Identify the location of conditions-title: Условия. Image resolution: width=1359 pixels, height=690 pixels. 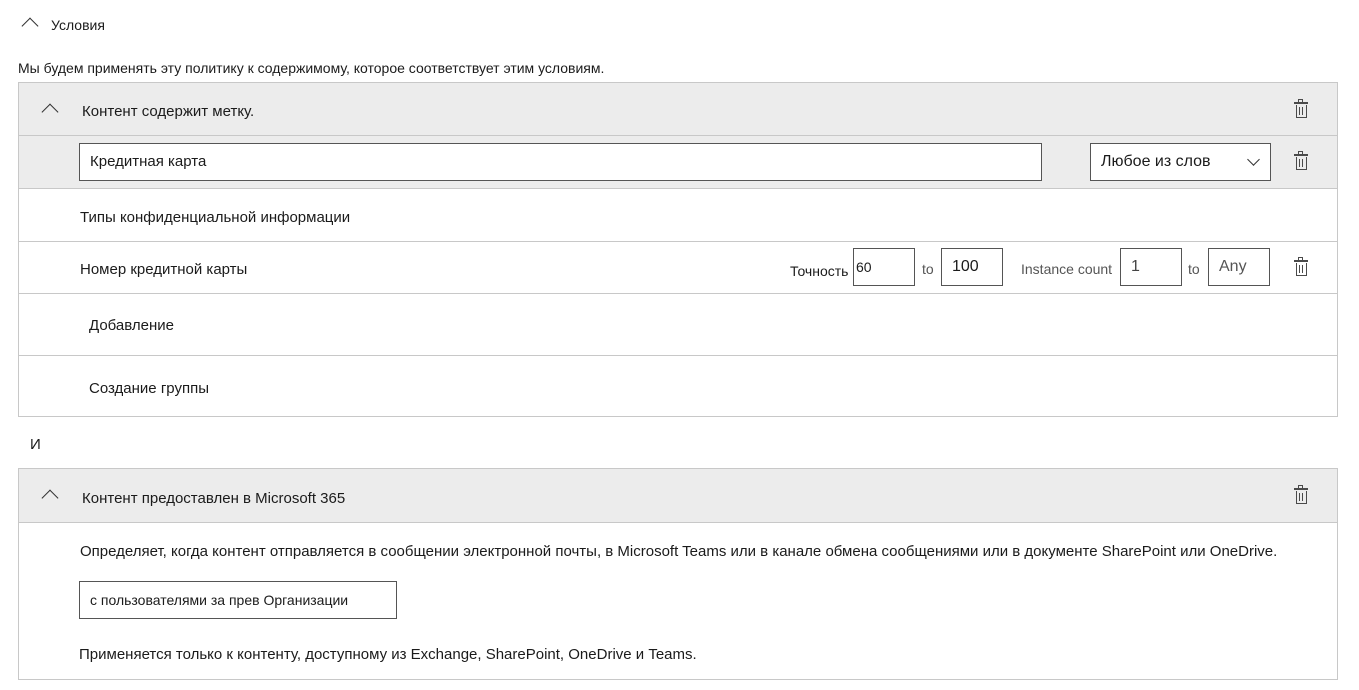
(78, 25).